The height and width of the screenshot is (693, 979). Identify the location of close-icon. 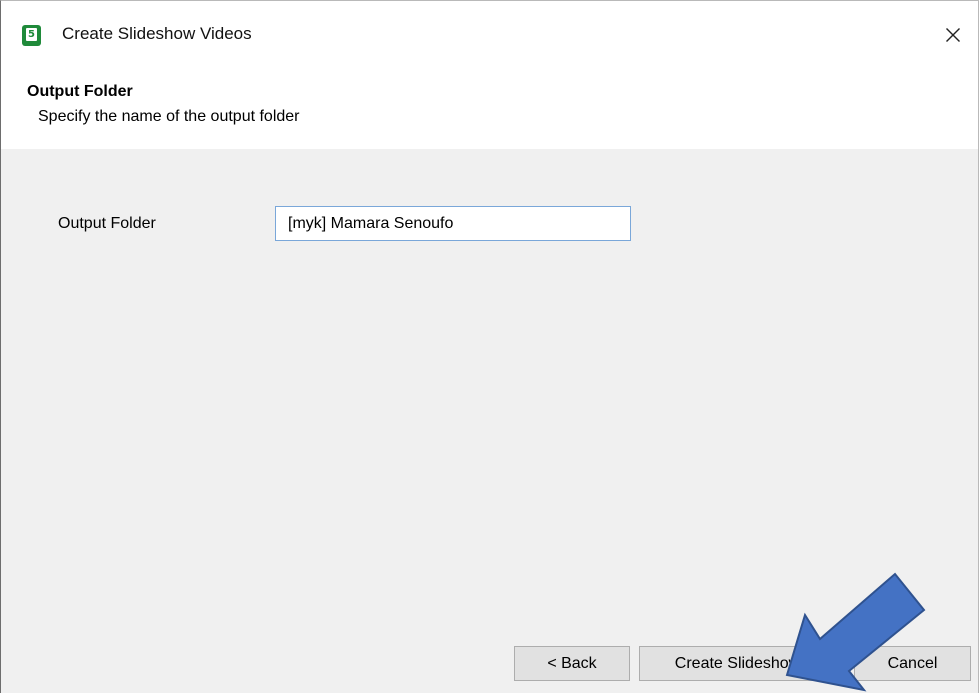
(953, 34).